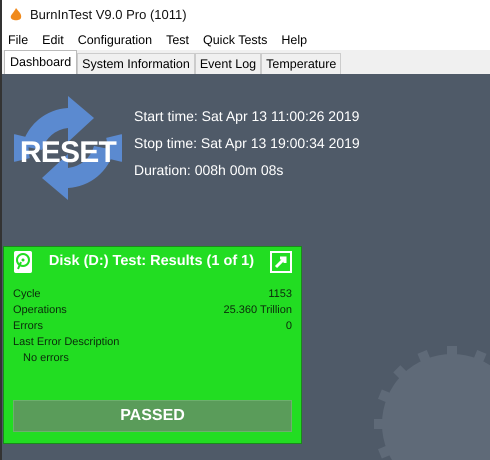 The image size is (490, 460). I want to click on arrow-icon, so click(281, 262).